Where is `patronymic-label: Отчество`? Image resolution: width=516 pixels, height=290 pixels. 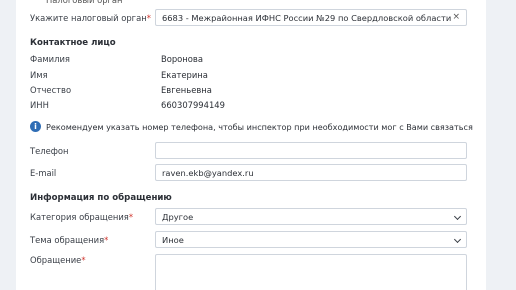
patronymic-label: Отчество is located at coordinates (51, 90).